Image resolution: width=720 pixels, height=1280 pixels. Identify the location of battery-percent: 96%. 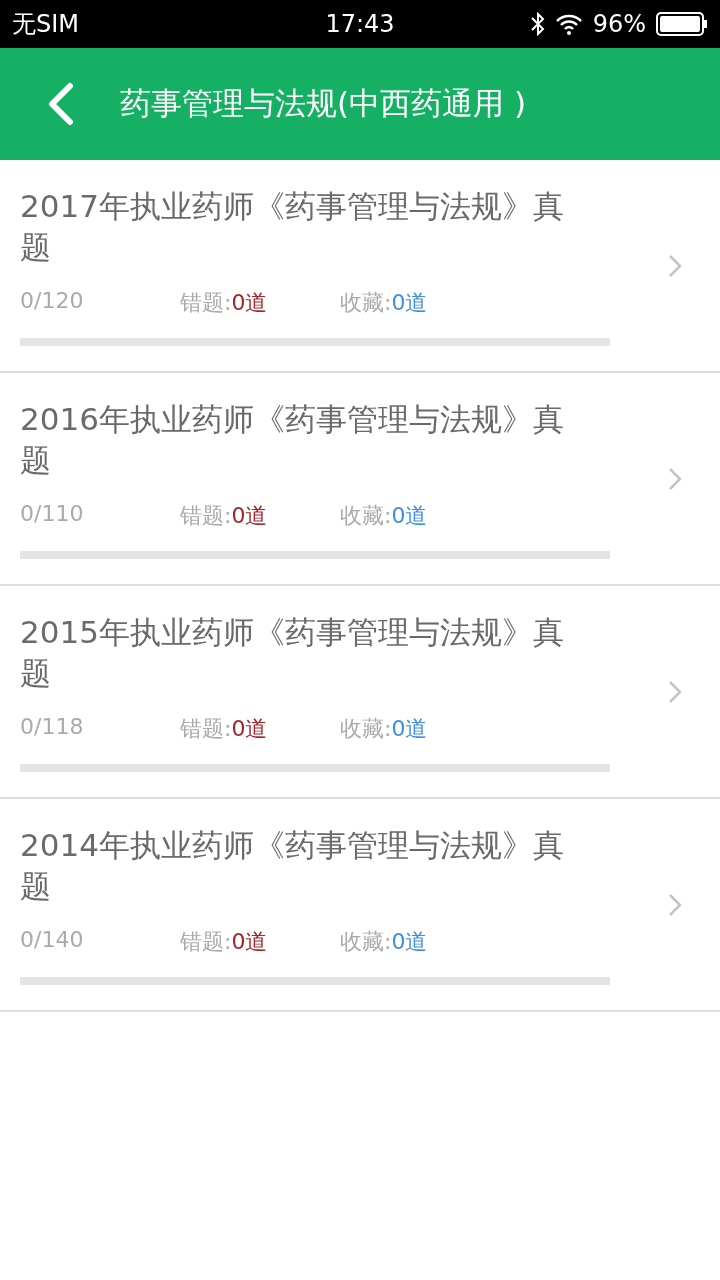
(619, 24).